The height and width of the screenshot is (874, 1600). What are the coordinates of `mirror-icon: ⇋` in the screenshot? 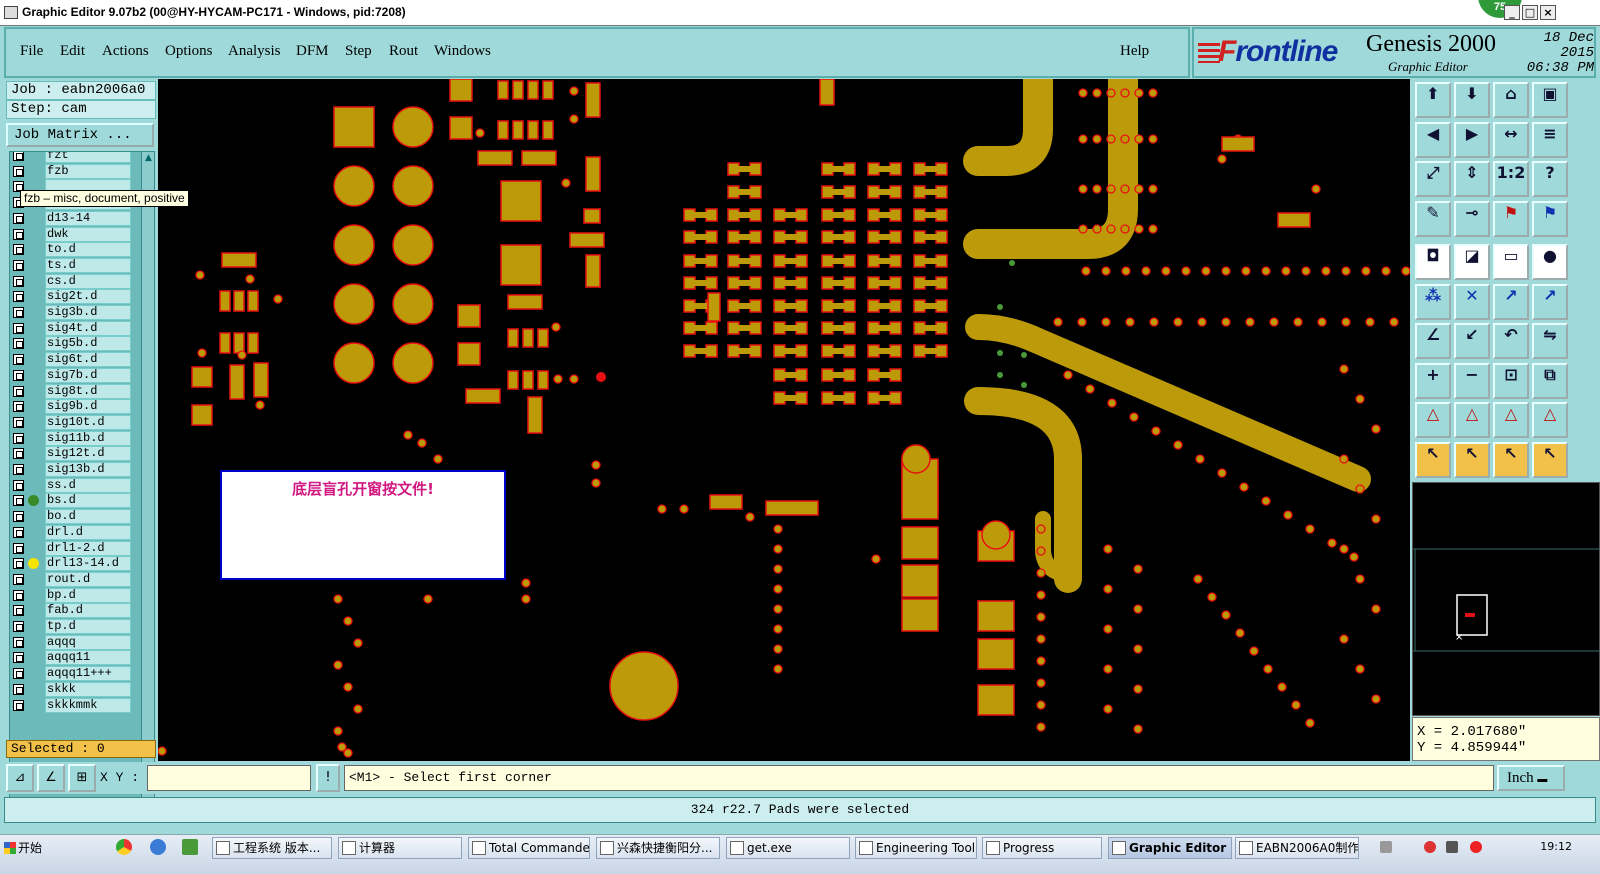 It's located at (1550, 341).